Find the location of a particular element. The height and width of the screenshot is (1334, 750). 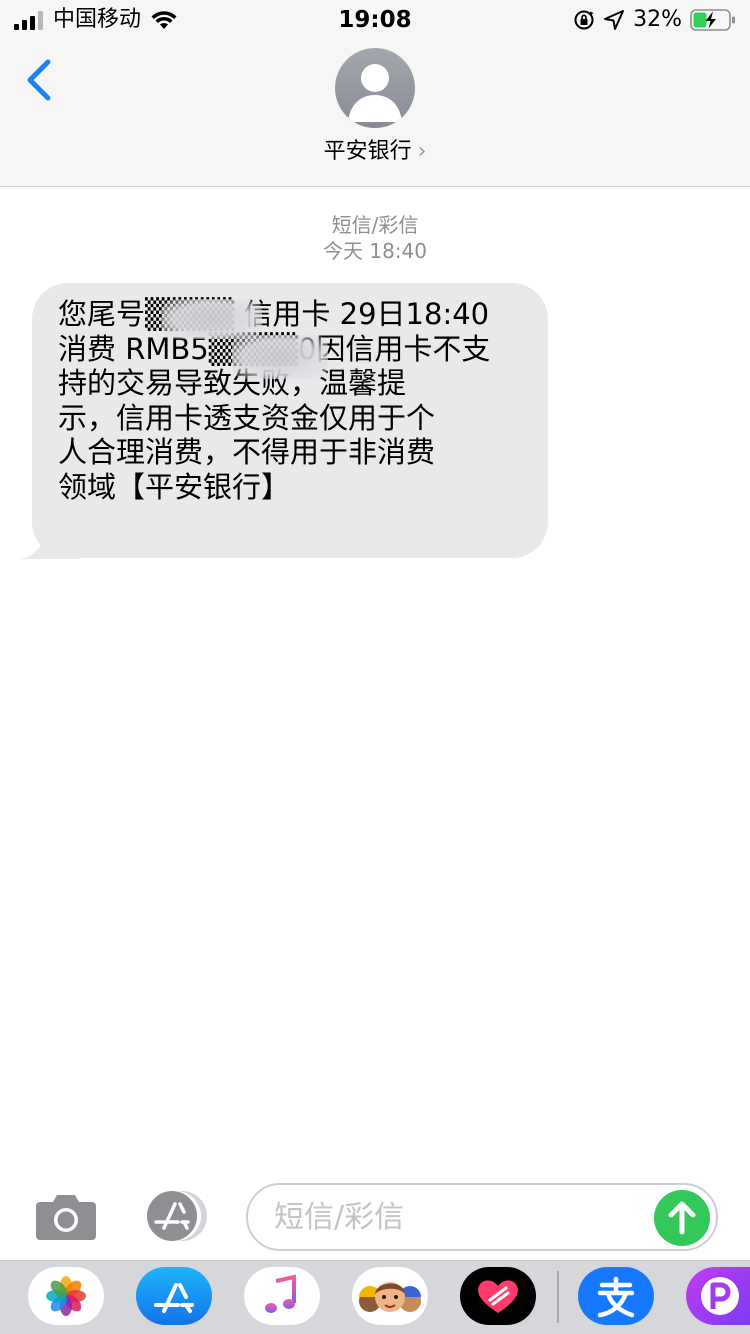

message-line: 领域【平安银行】 is located at coordinates (174, 486).